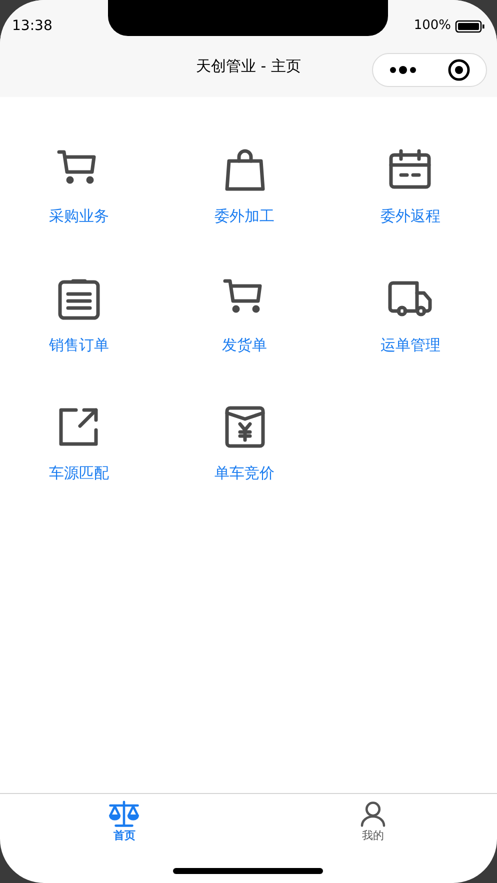 Image resolution: width=497 pixels, height=883 pixels. I want to click on battery-icon, so click(470, 26).